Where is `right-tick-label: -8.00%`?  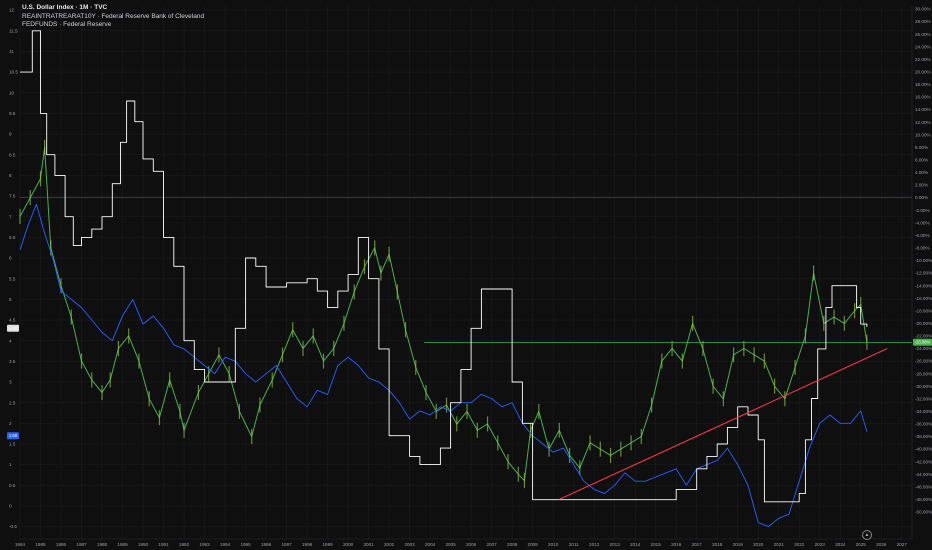
right-tick-label: -8.00% is located at coordinates (922, 248).